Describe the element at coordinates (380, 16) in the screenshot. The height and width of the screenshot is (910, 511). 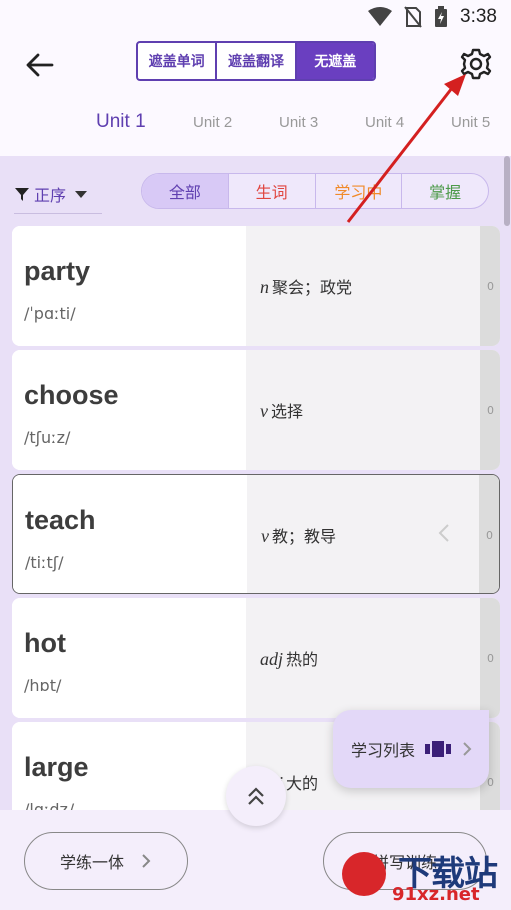
I see `wifi-icon` at that location.